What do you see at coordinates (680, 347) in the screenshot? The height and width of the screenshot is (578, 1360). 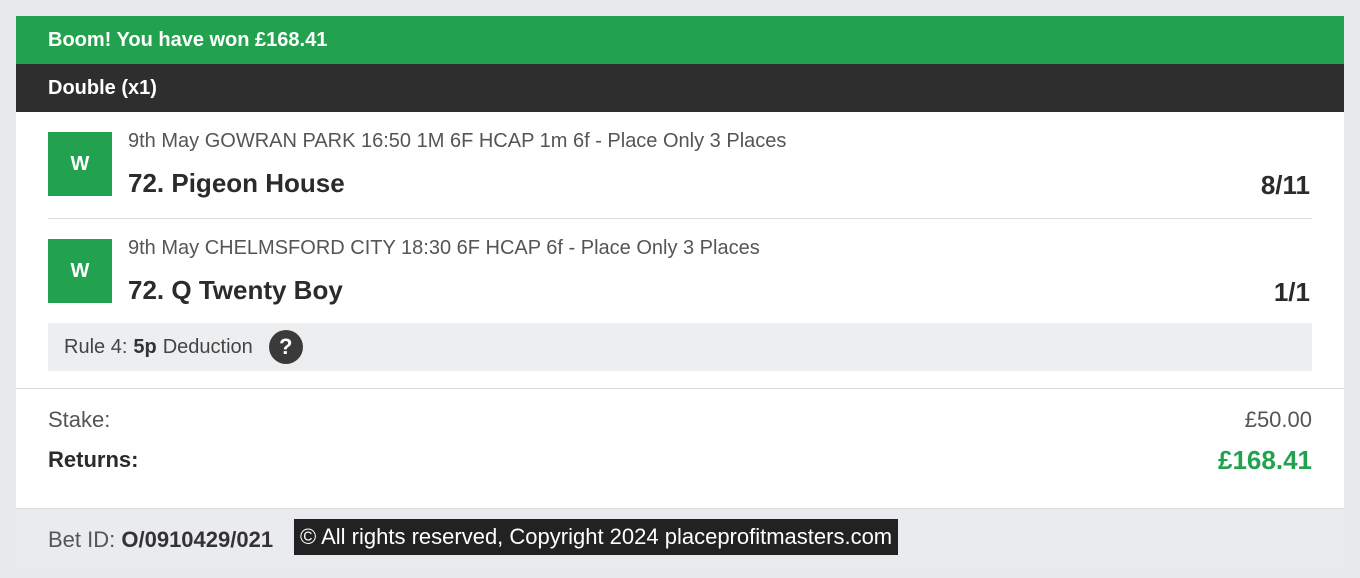 I see `rule4-deduction: Rule 4: 5p Deduction ?` at bounding box center [680, 347].